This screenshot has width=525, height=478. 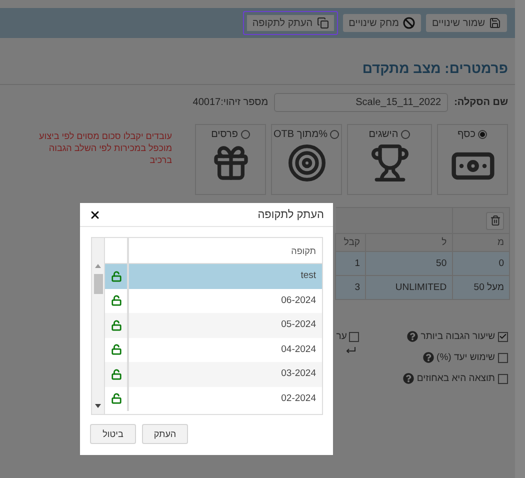 I want to click on option-label: שיעור הגבוה ביותר, so click(x=457, y=336).